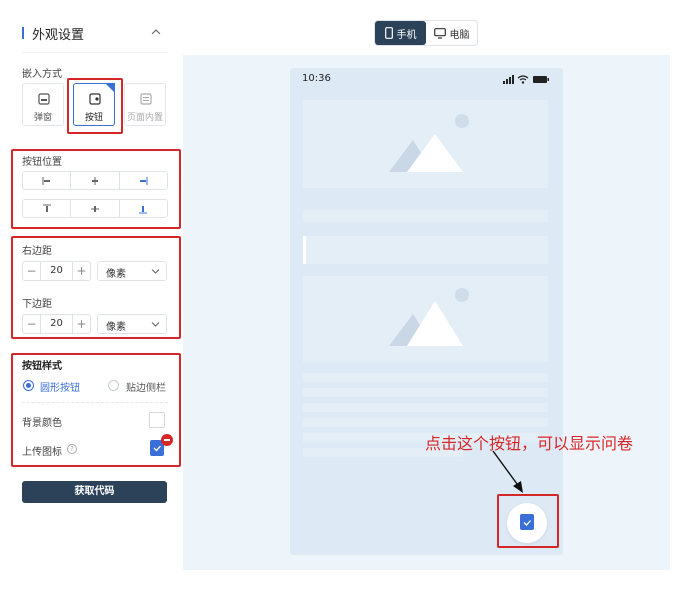 Image resolution: width=693 pixels, height=593 pixels. What do you see at coordinates (523, 79) in the screenshot?
I see `wifi-icon` at bounding box center [523, 79].